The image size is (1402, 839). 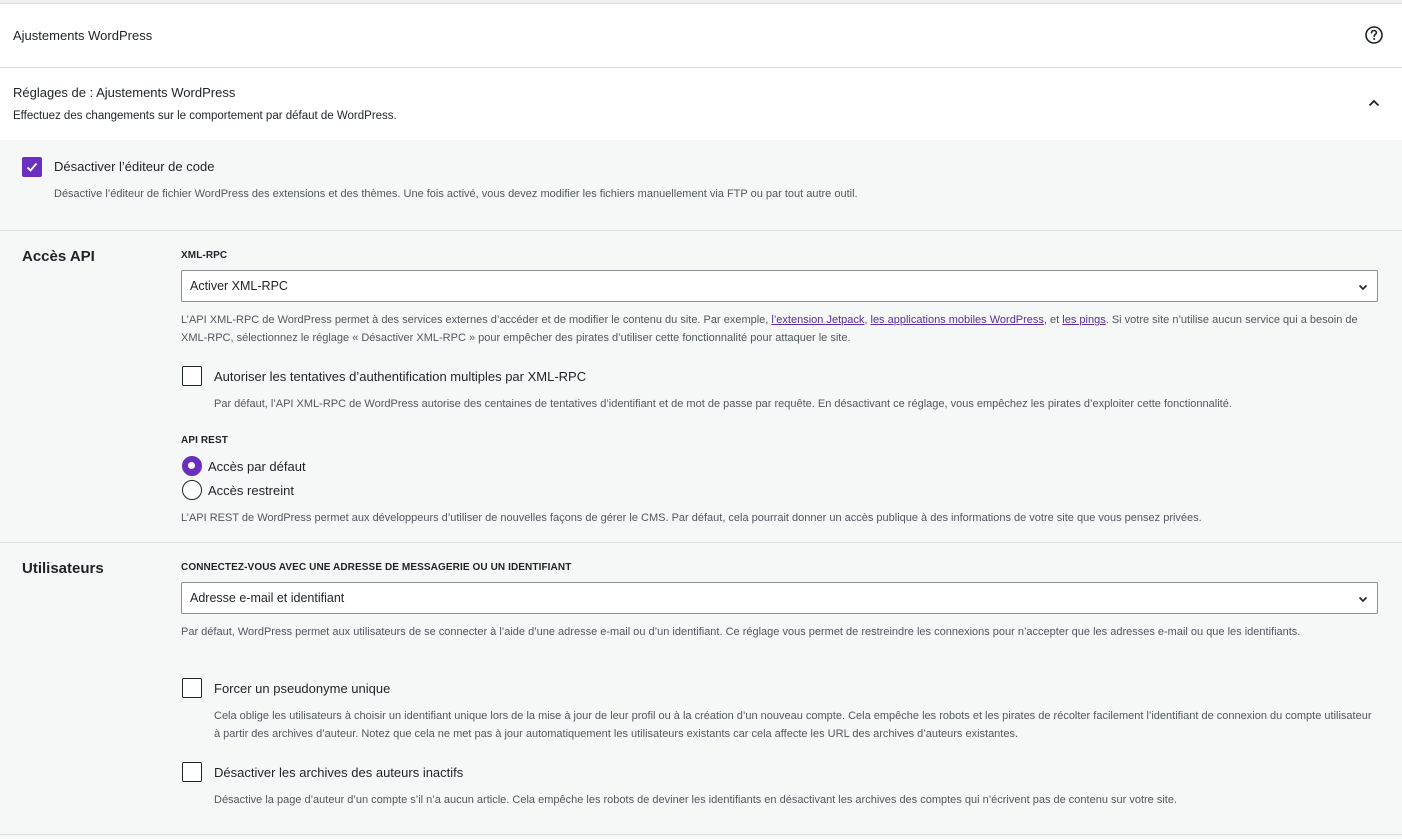 What do you see at coordinates (192, 772) in the screenshot?
I see `inactive-archives-checkbox` at bounding box center [192, 772].